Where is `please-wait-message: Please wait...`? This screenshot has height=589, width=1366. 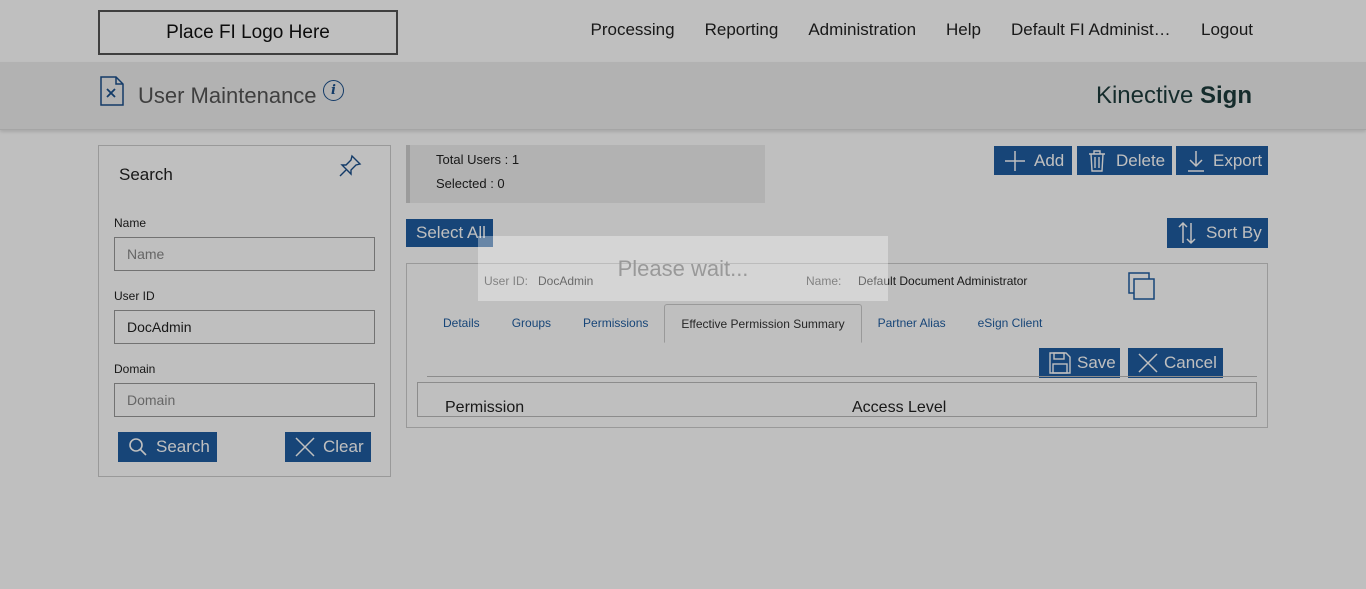 please-wait-message: Please wait... is located at coordinates (683, 268).